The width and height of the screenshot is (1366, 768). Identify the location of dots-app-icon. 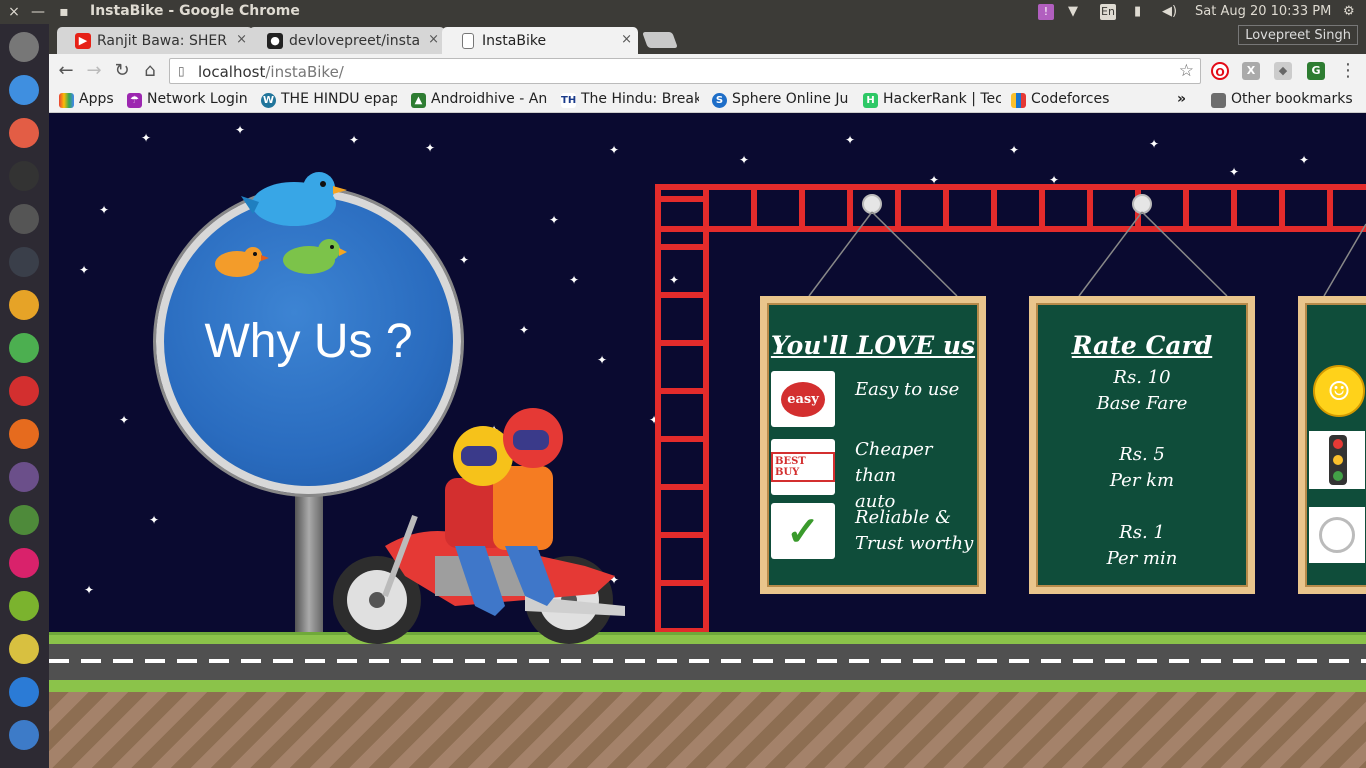
(24, 90).